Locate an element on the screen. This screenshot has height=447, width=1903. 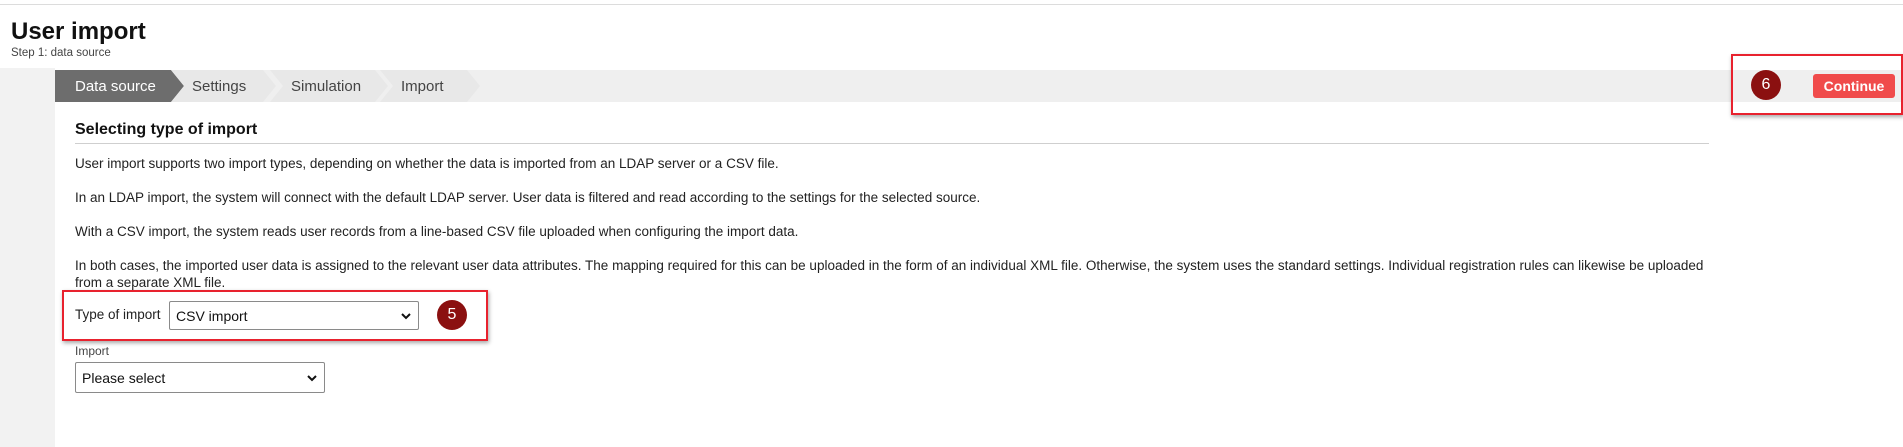
top-divider is located at coordinates (951, 4).